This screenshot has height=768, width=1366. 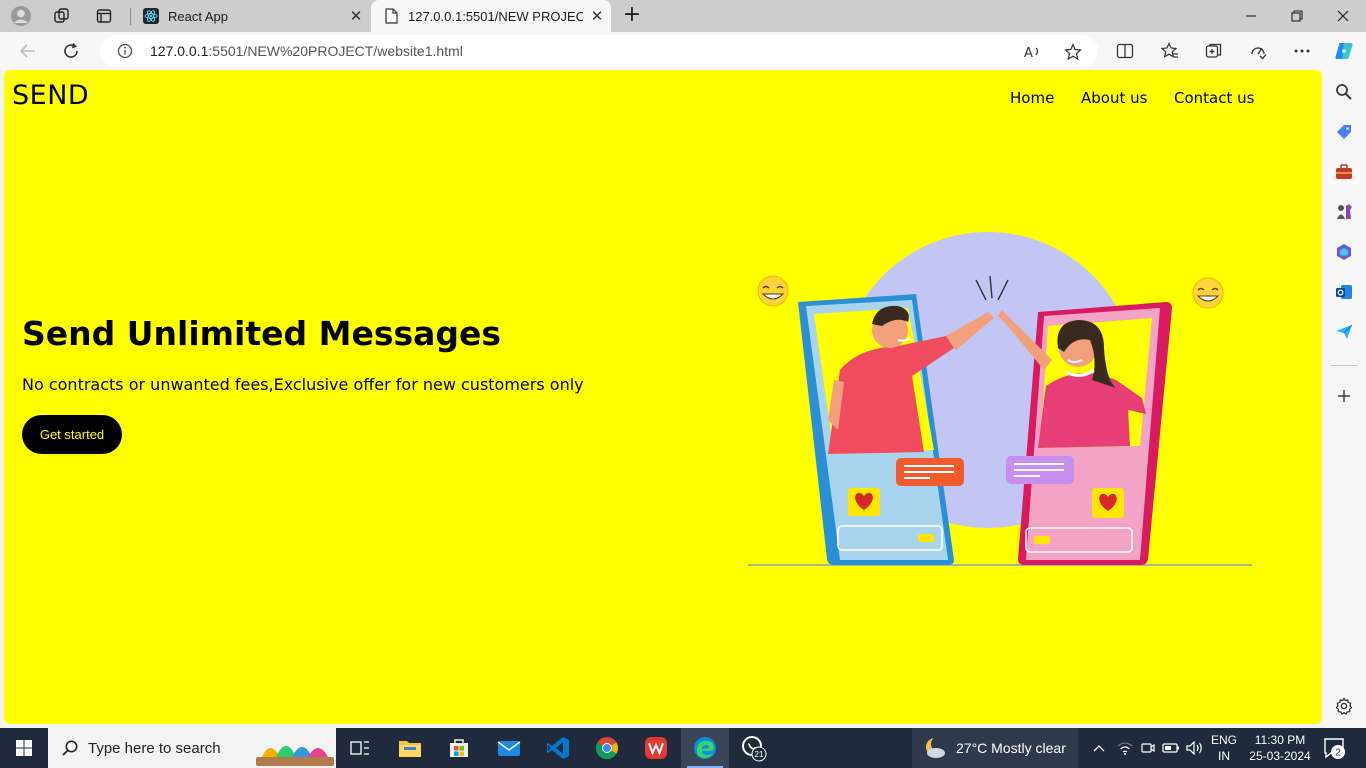 What do you see at coordinates (104, 16) in the screenshot?
I see `tab-actions-icon` at bounding box center [104, 16].